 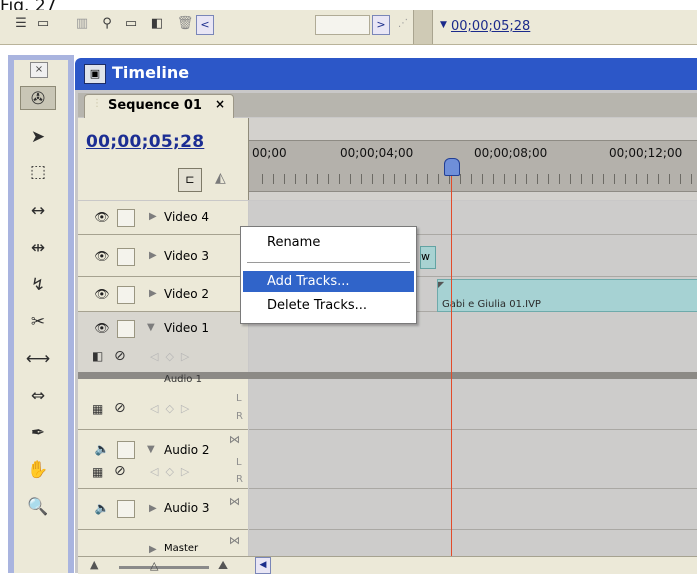 I want to click on snap-button: ⊏, so click(x=190, y=180).